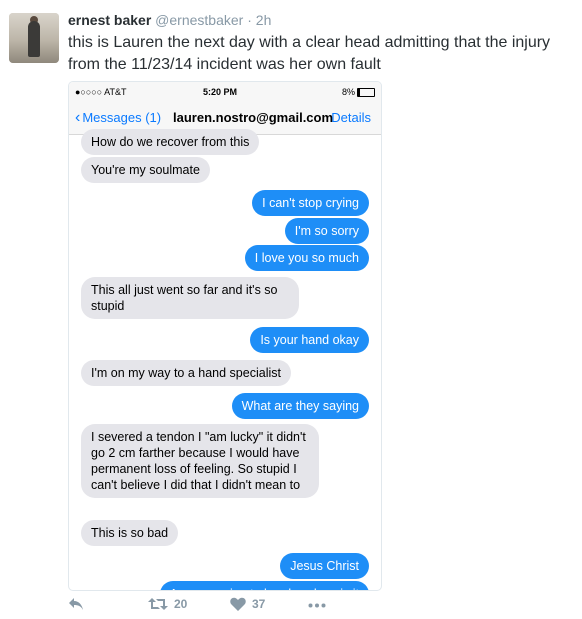  Describe the element at coordinates (324, 566) in the screenshot. I see `message-bubble: Jesus Christ` at that location.